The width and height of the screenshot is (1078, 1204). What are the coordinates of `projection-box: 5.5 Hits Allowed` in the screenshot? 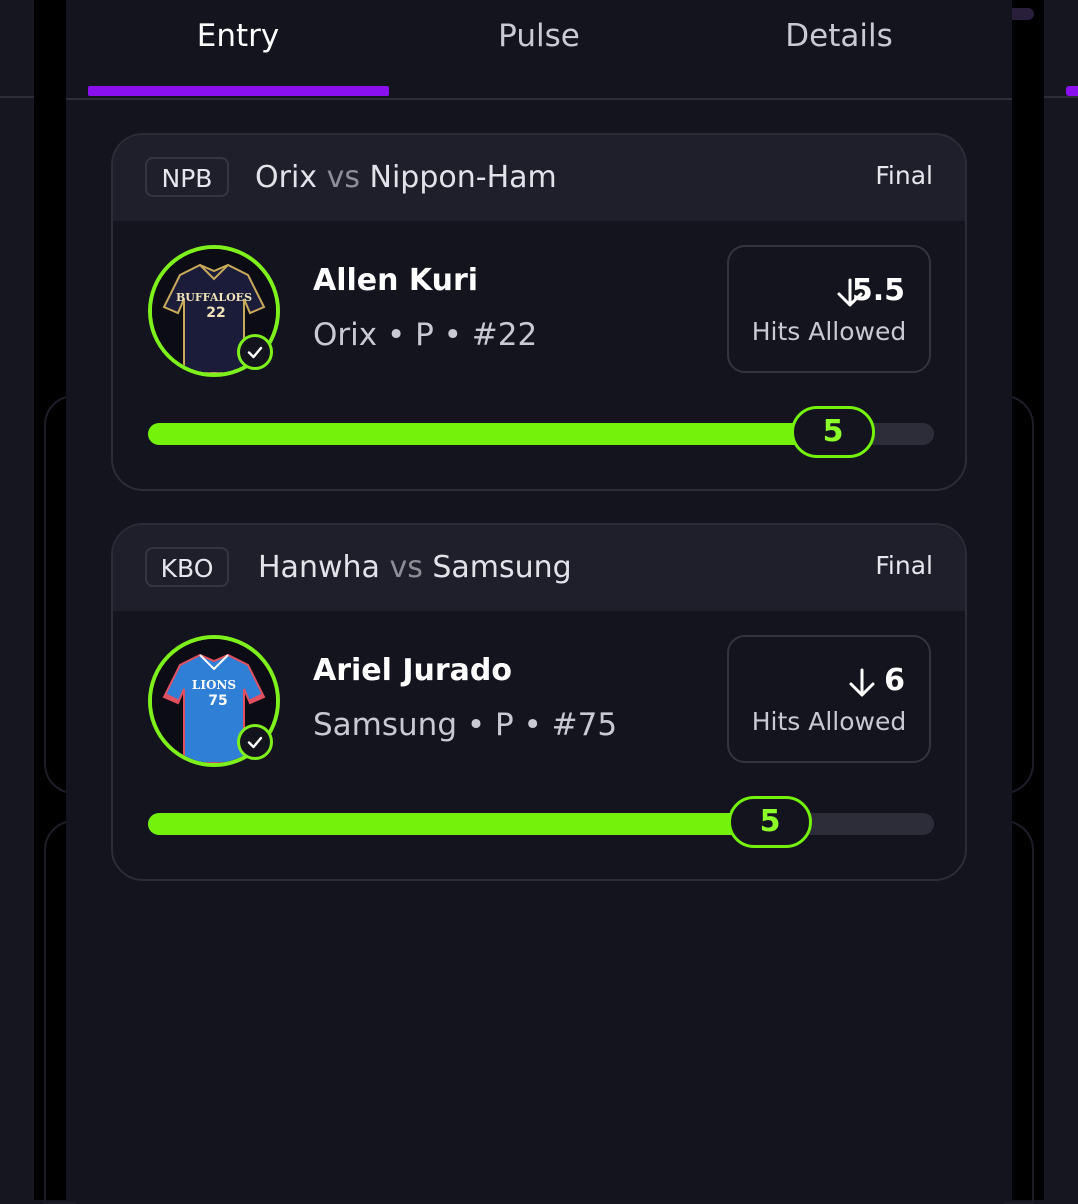 It's located at (829, 309).